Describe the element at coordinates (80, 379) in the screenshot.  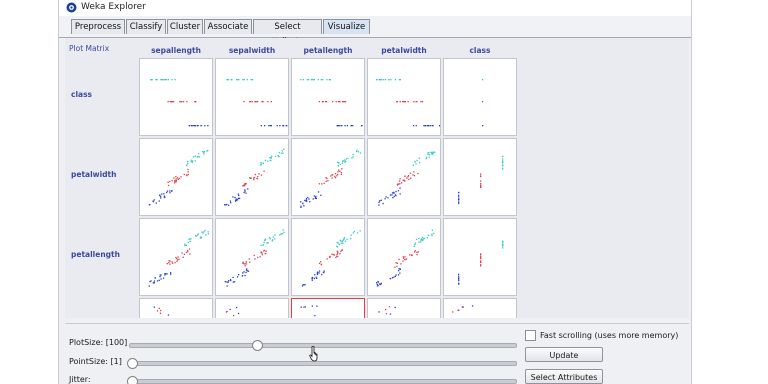
I see `jitter-label: Jitter:` at that location.